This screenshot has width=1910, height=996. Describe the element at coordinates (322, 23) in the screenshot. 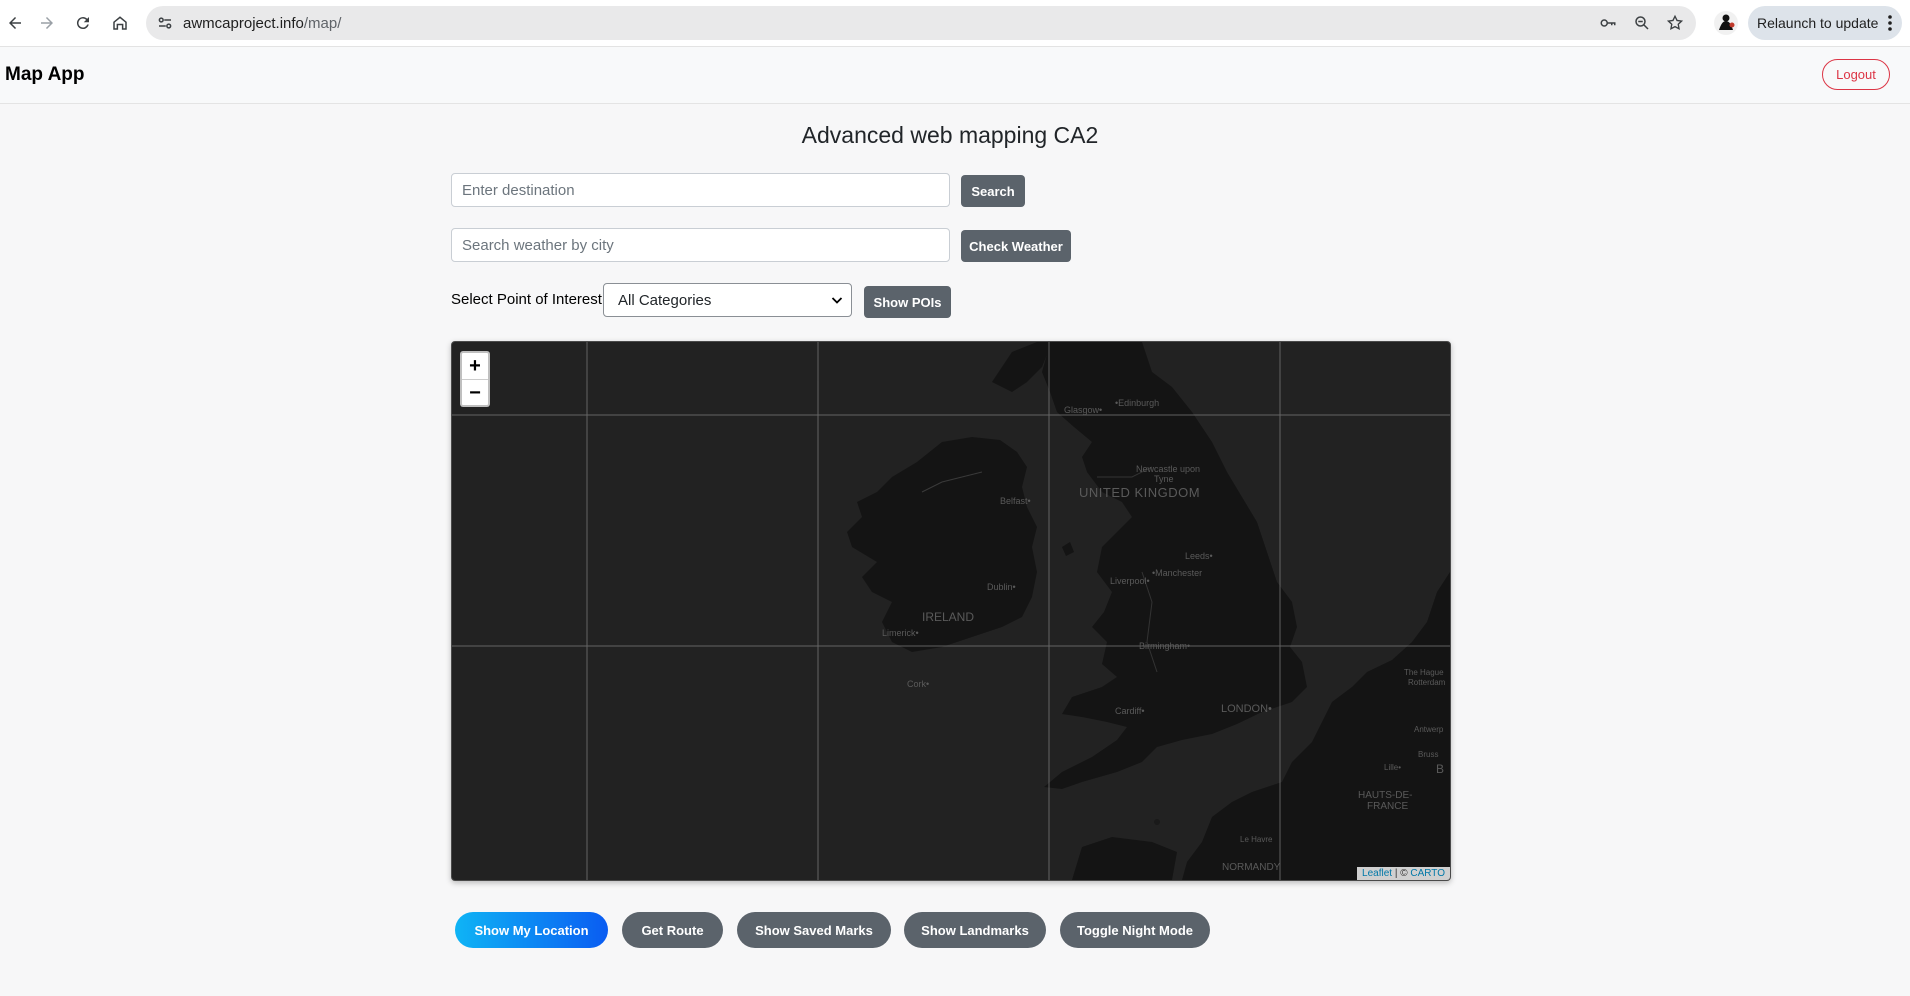

I see `url-path: /map/` at that location.